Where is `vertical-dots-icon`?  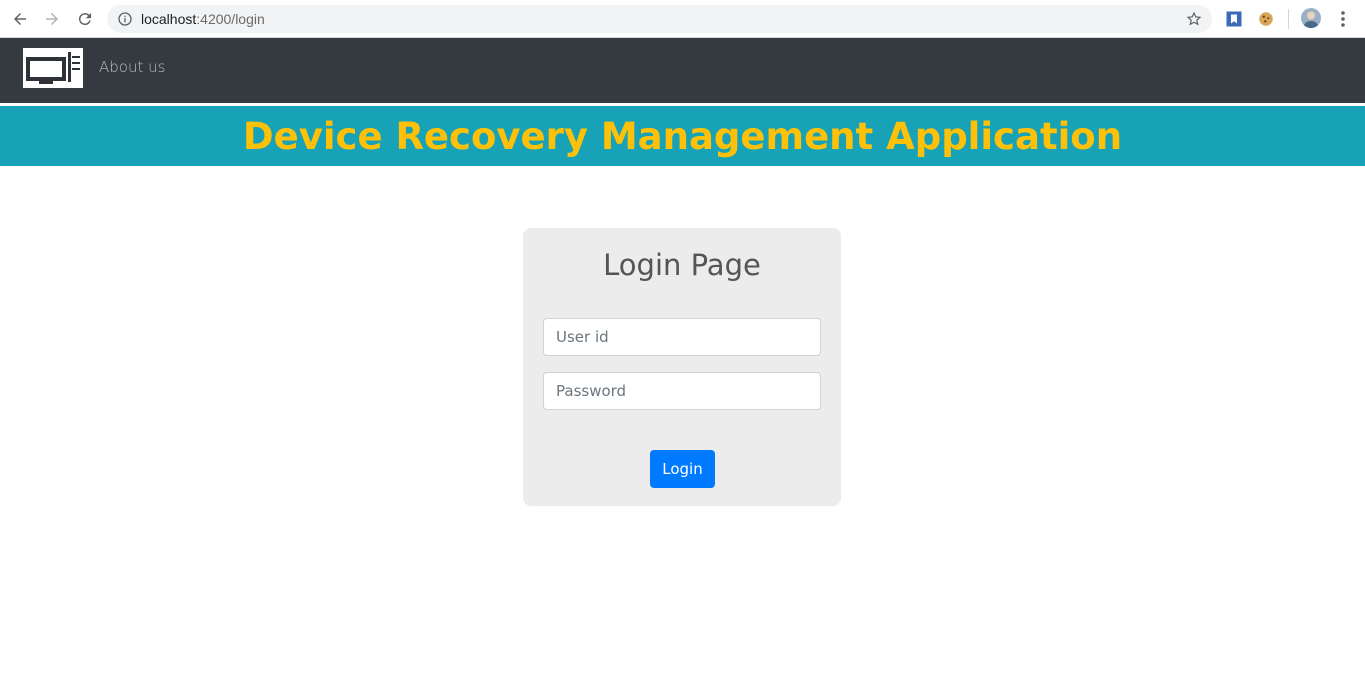
vertical-dots-icon is located at coordinates (1343, 19).